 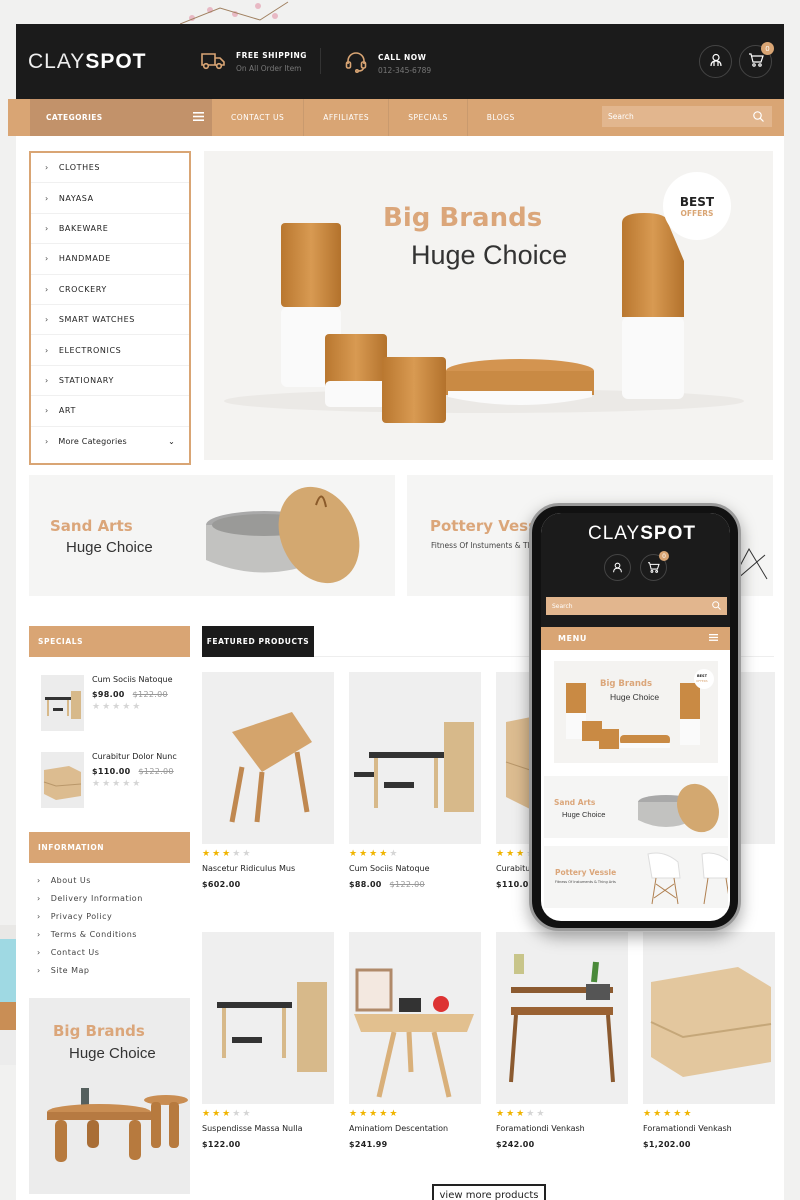 What do you see at coordinates (87, 62) in the screenshot?
I see `brand-logo: CLAYSPOT` at bounding box center [87, 62].